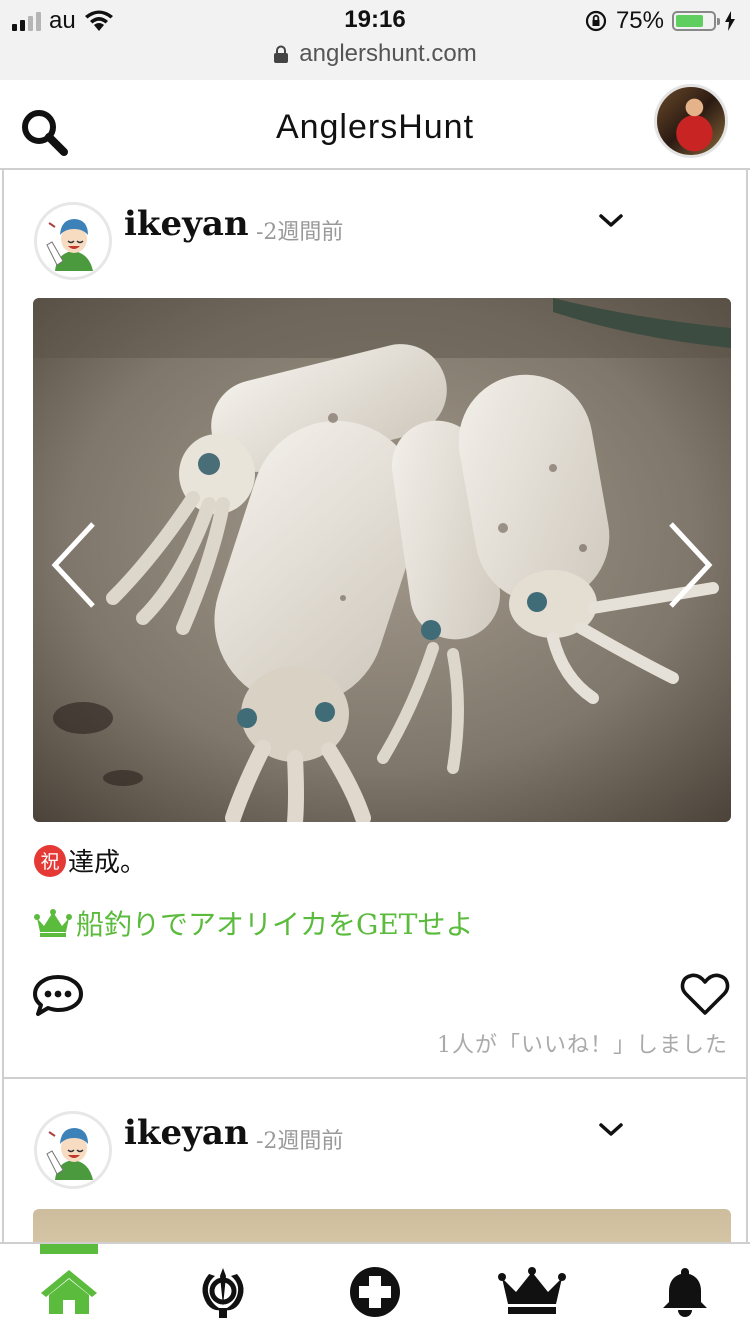 The width and height of the screenshot is (750, 1336). What do you see at coordinates (223, 1293) in the screenshot?
I see `khanda-icon` at bounding box center [223, 1293].